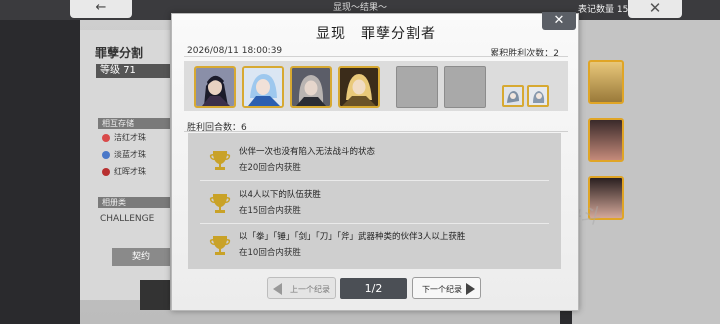 Image resolution: width=720 pixels, height=324 pixels. What do you see at coordinates (374, 202) in the screenshot?
I see `achievement-item: 以4人以下的队伍获胜 在15回合内获胜` at bounding box center [374, 202].